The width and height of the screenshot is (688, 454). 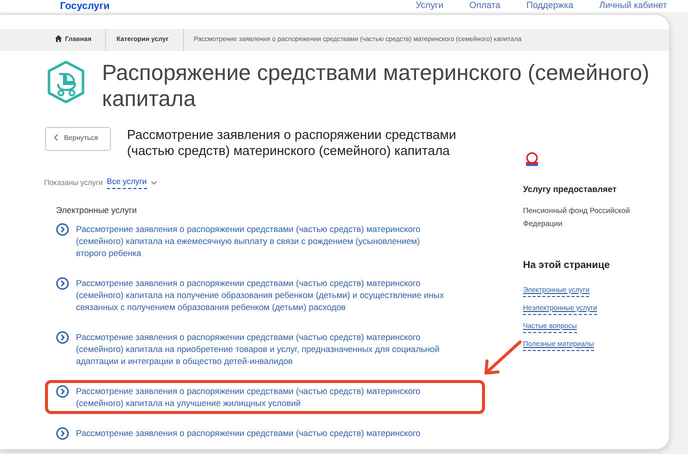 I want to click on section-title: Электронные услуги, so click(x=97, y=210).